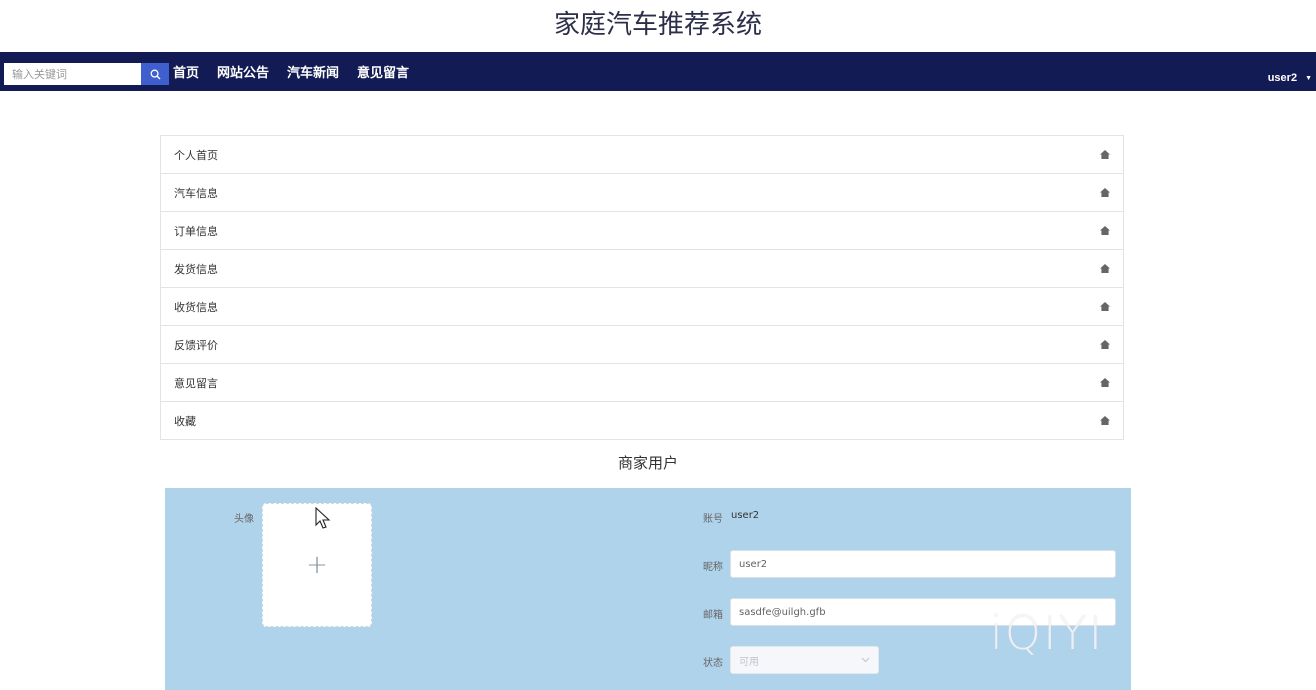 The height and width of the screenshot is (690, 1316). Describe the element at coordinates (244, 519) in the screenshot. I see `avatar-label: 头像` at that location.